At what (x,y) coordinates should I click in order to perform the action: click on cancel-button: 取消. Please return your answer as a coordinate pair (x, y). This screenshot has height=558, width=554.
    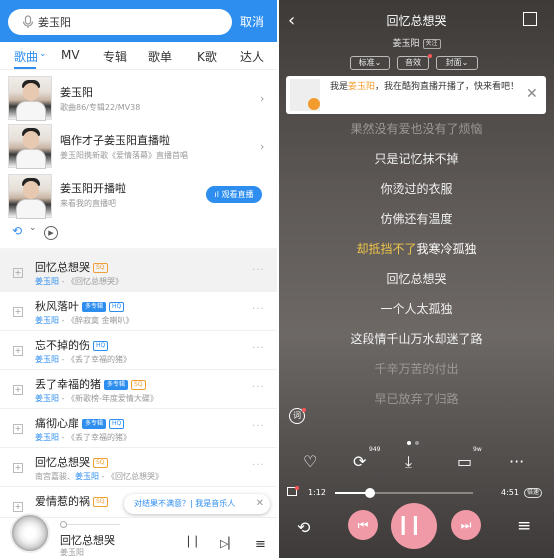
    Looking at the image, I should click on (252, 21).